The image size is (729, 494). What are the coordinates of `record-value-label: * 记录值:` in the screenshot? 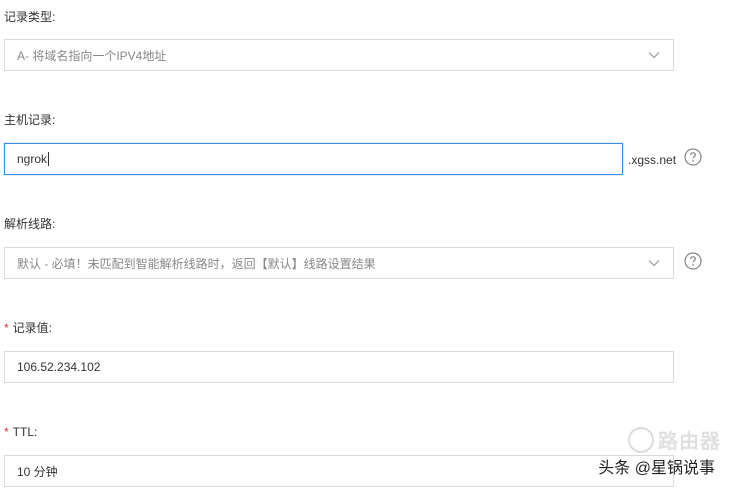 It's located at (28, 328).